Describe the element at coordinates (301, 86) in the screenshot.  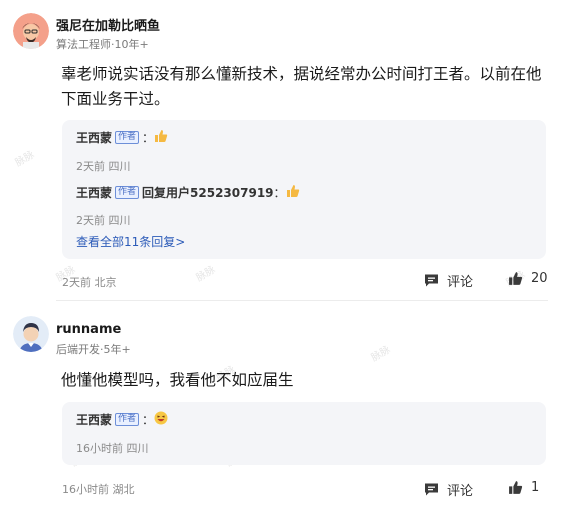
I see `comment-text: 辜老师说实话没有那么懂新技术，据说经常办公时间打王者。以前在他下面业务干过。` at that location.